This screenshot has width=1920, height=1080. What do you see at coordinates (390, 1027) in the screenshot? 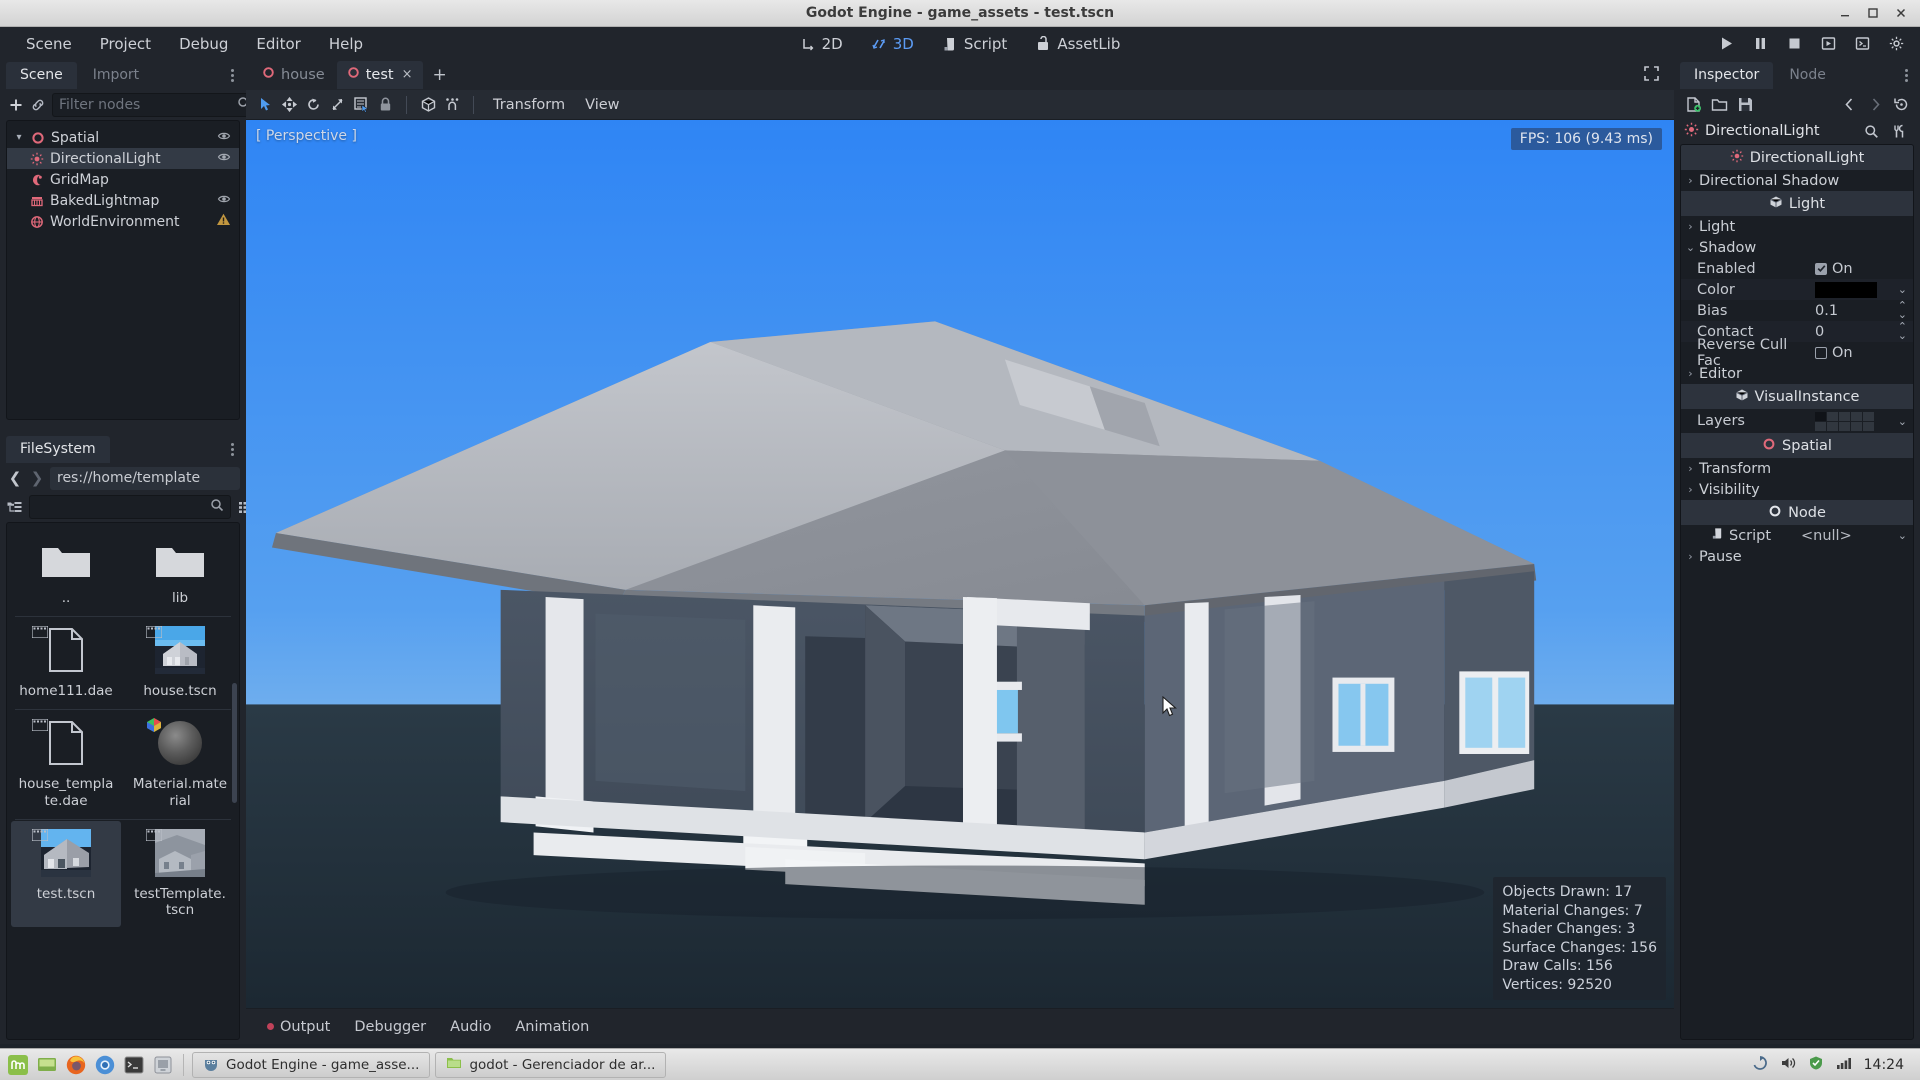
I see `bottom-tab-debugger: Debugger` at bounding box center [390, 1027].